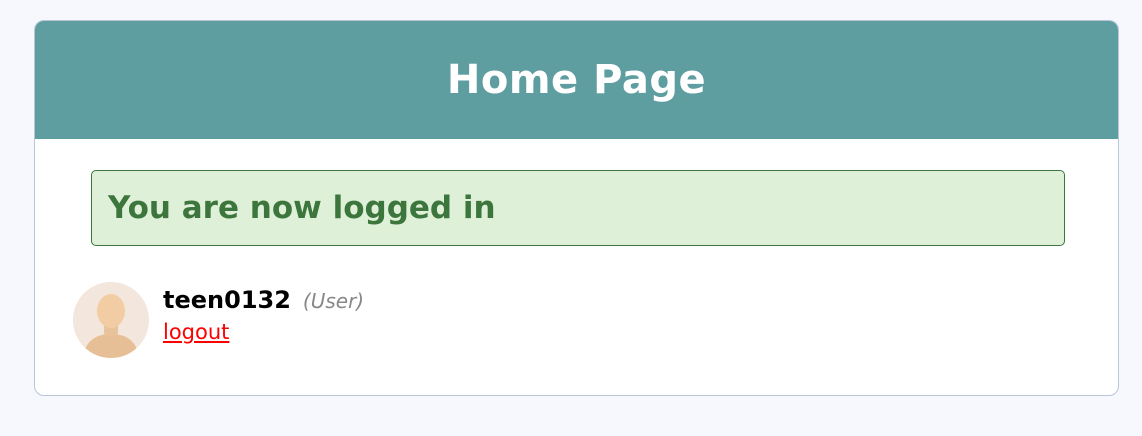  What do you see at coordinates (196, 332) in the screenshot?
I see `logout-link: logout` at bounding box center [196, 332].